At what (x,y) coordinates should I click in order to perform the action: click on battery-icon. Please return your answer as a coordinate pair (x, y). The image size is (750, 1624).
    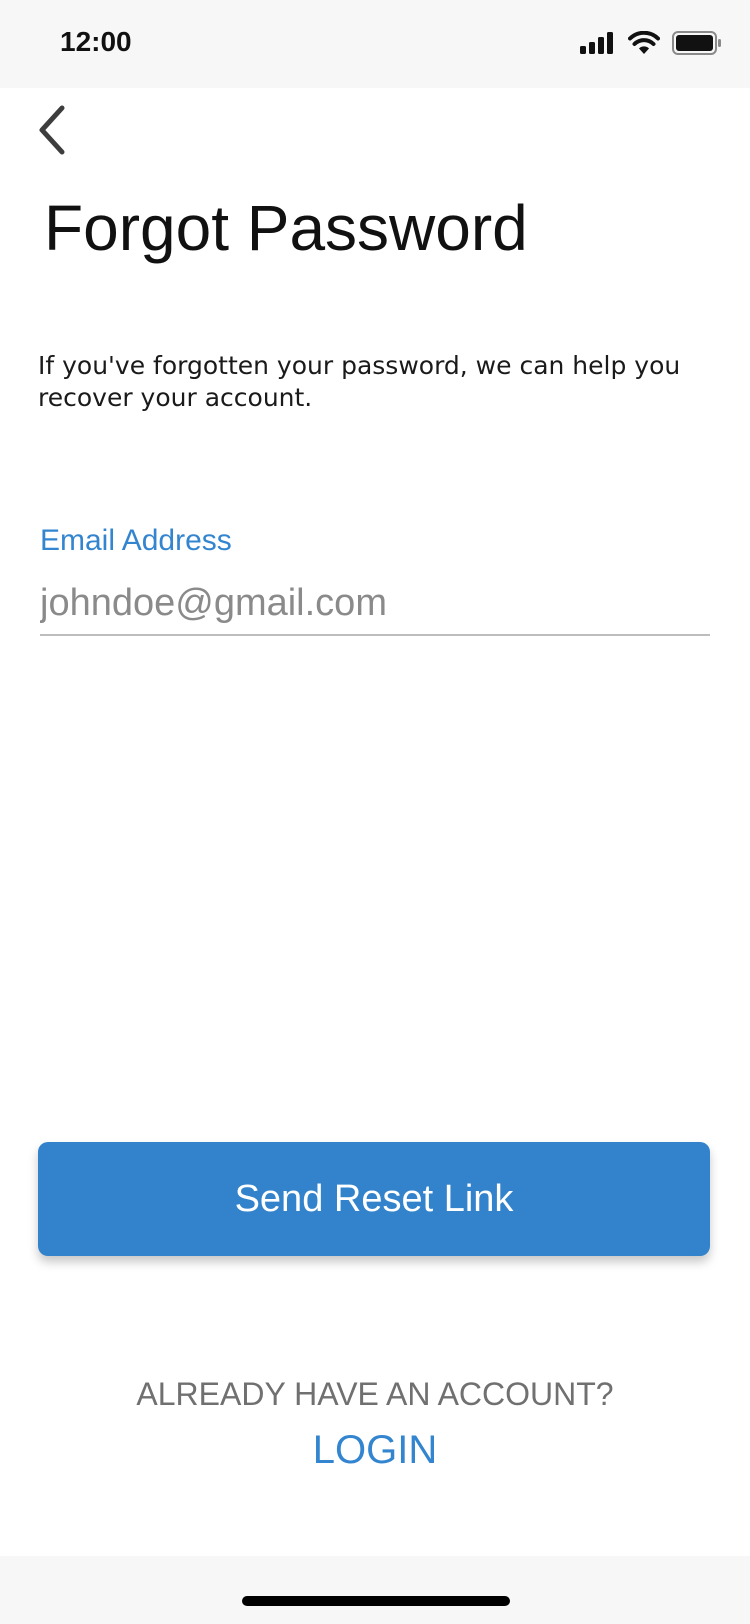
    Looking at the image, I should click on (697, 45).